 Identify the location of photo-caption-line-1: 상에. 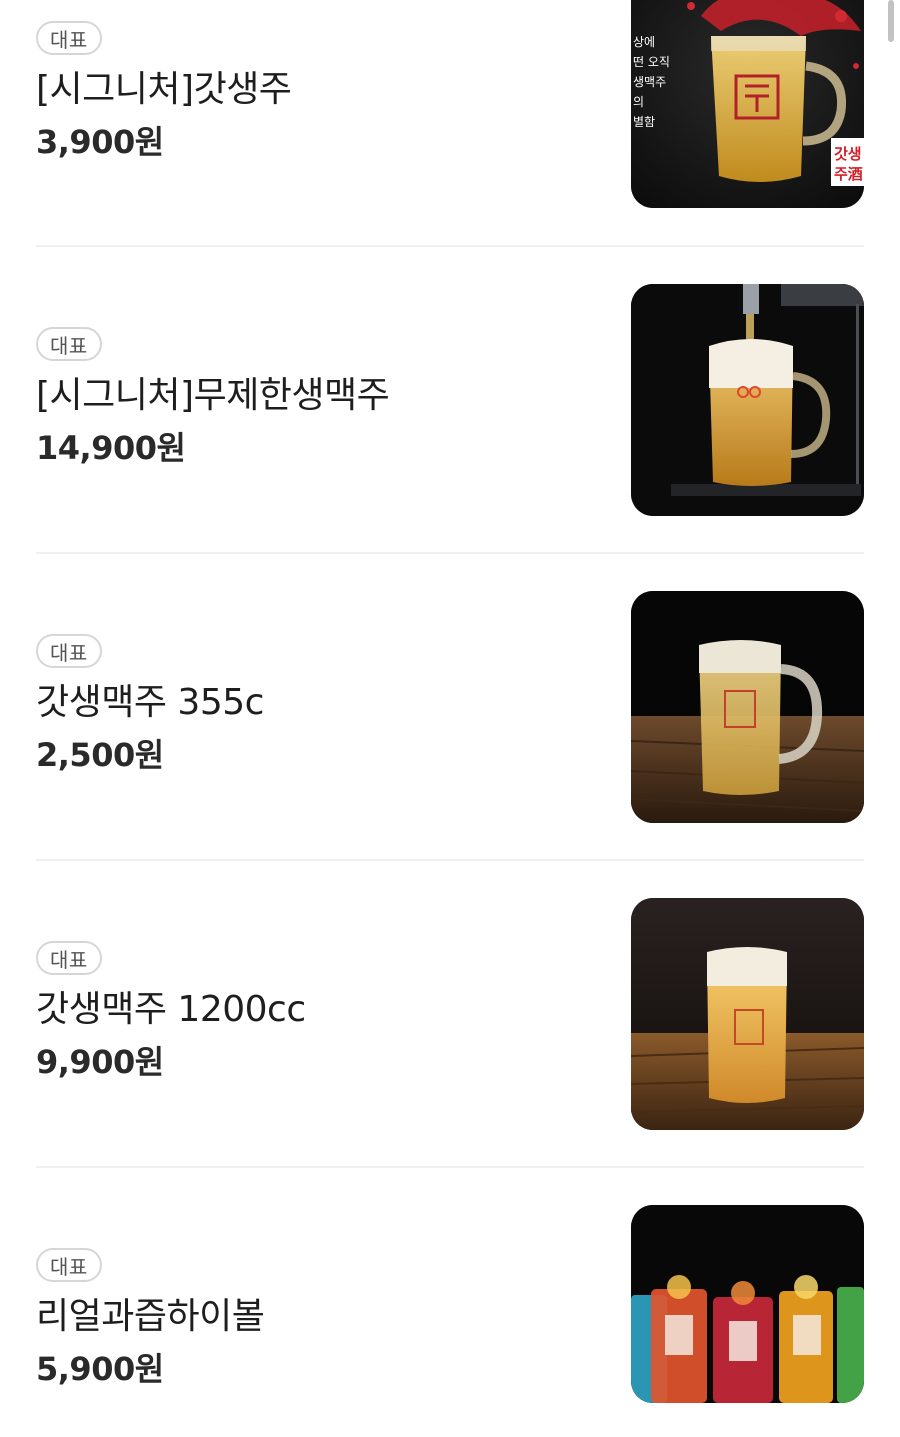
(644, 42).